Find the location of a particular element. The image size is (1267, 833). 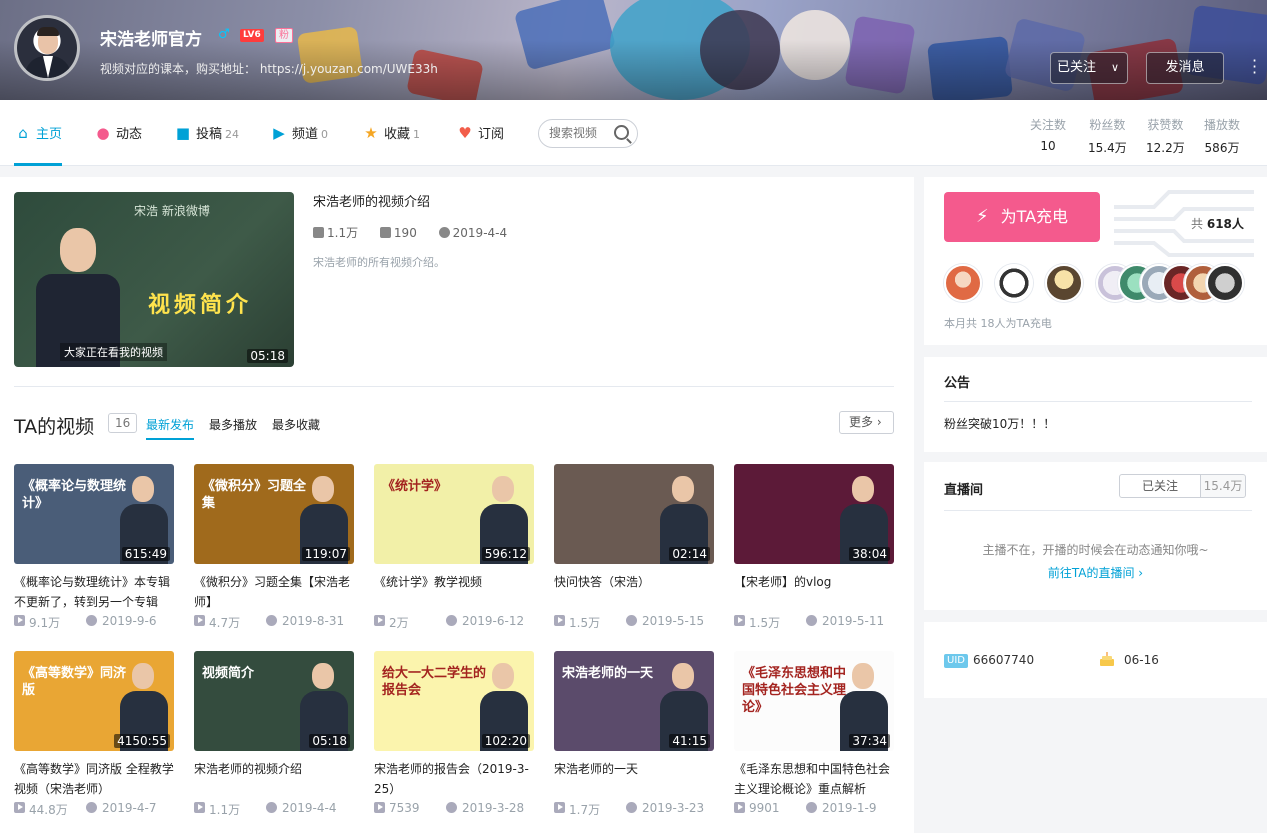

video-meta: 7539 2019-3-28 is located at coordinates (454, 809).